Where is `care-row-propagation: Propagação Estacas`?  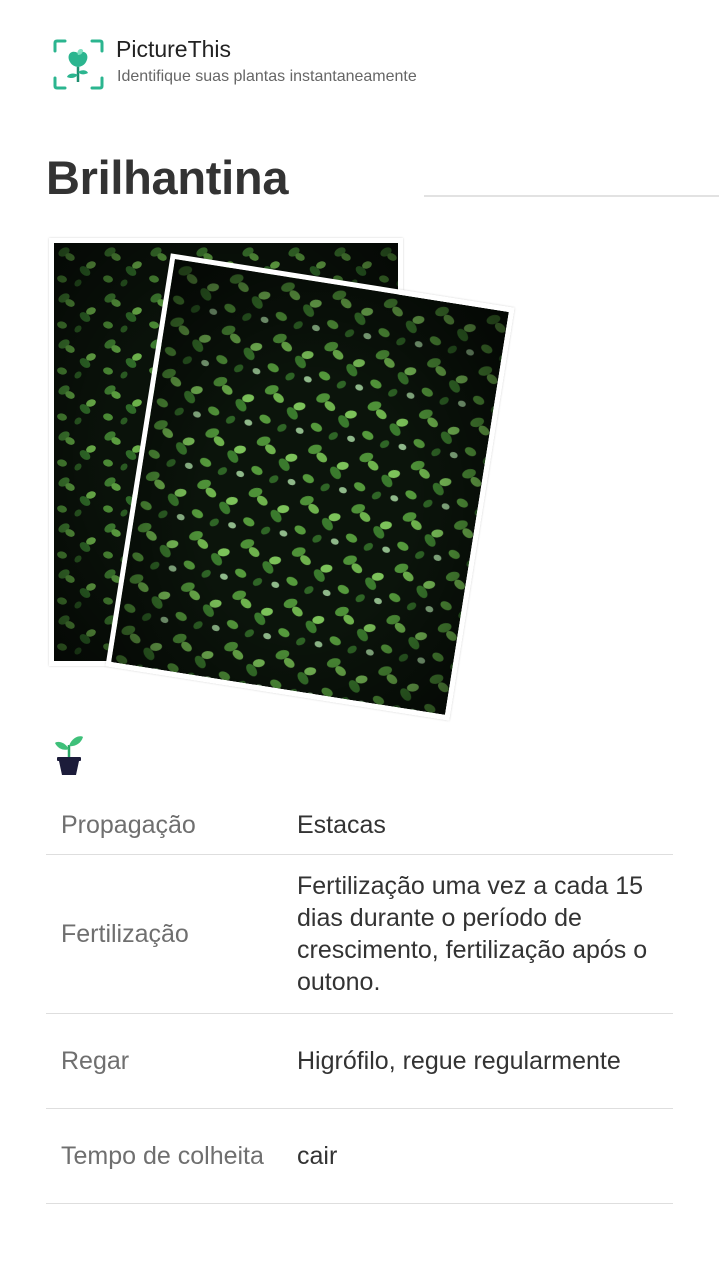 care-row-propagation: Propagação Estacas is located at coordinates (359, 825).